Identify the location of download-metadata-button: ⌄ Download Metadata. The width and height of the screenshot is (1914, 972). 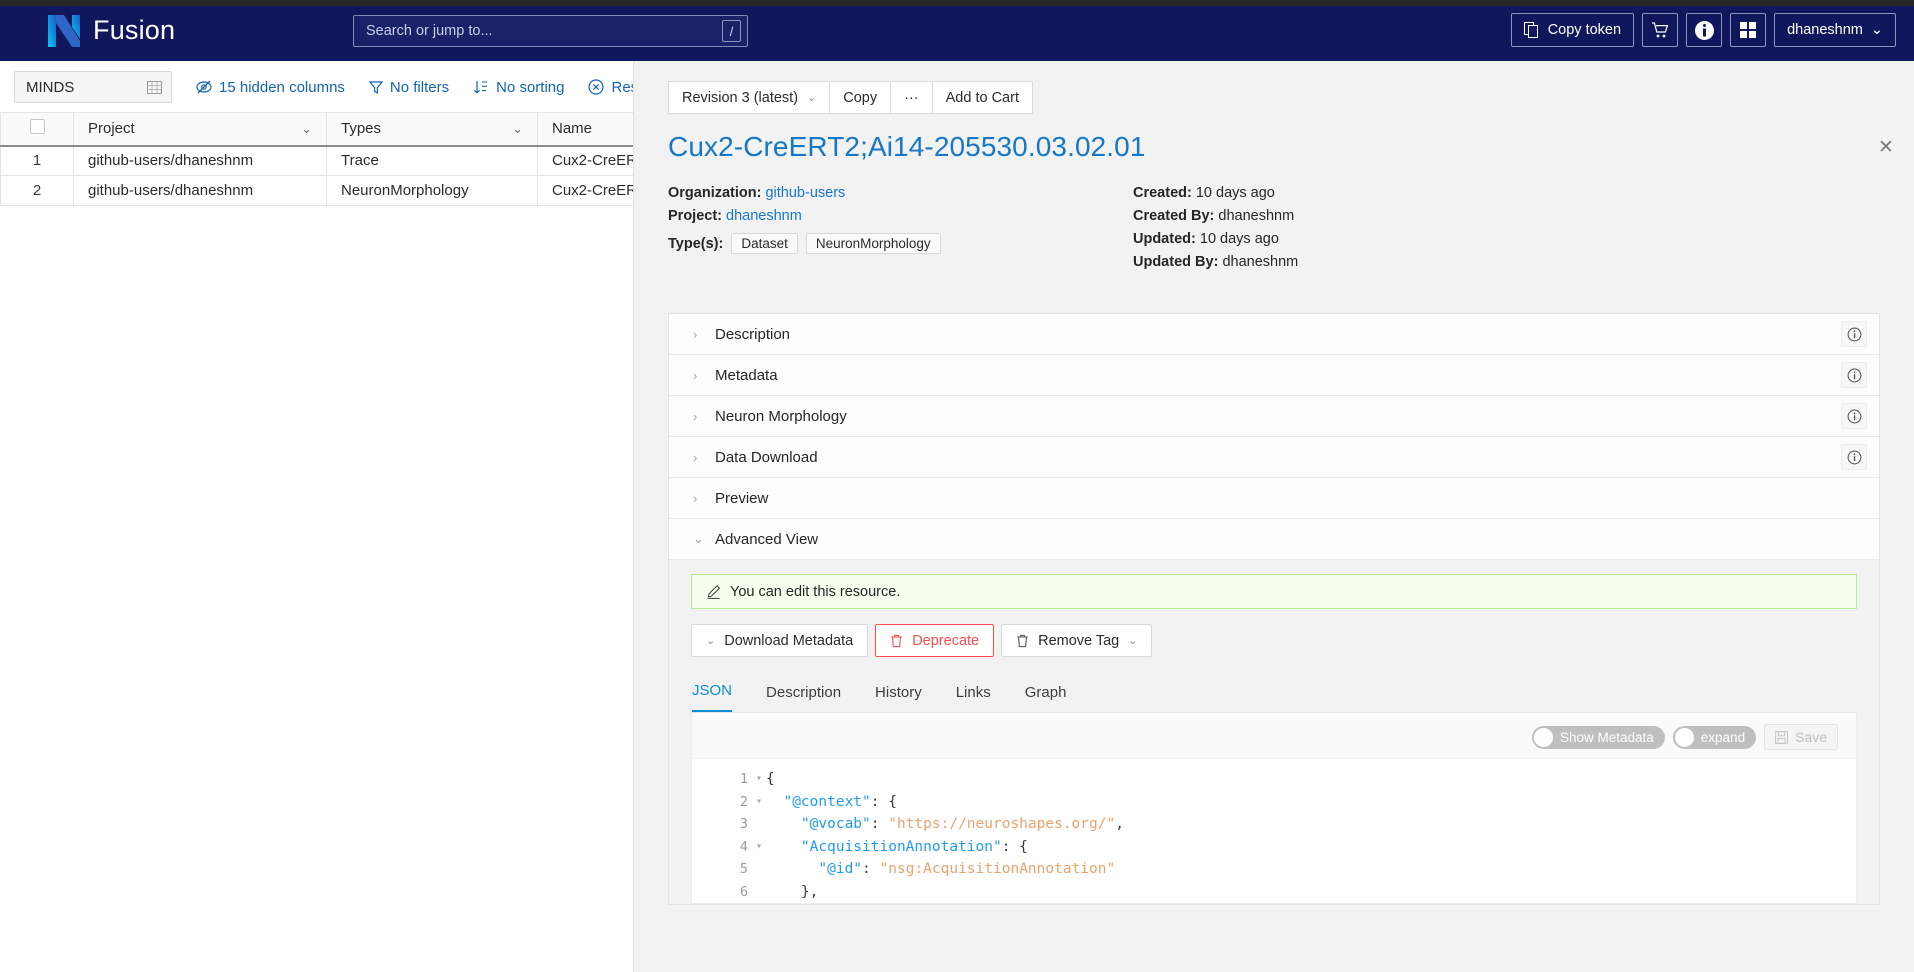
(780, 640).